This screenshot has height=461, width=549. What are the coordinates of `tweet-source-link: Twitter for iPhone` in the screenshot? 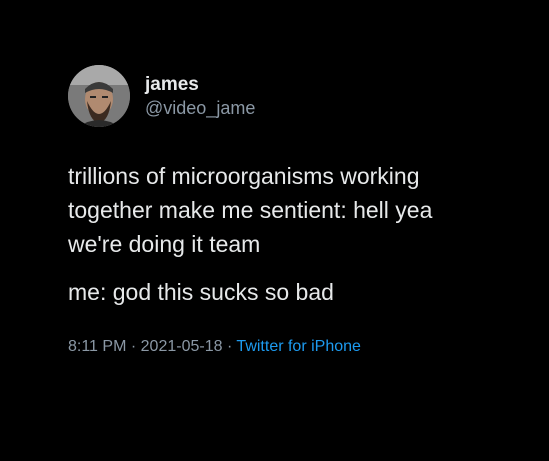 It's located at (298, 346).